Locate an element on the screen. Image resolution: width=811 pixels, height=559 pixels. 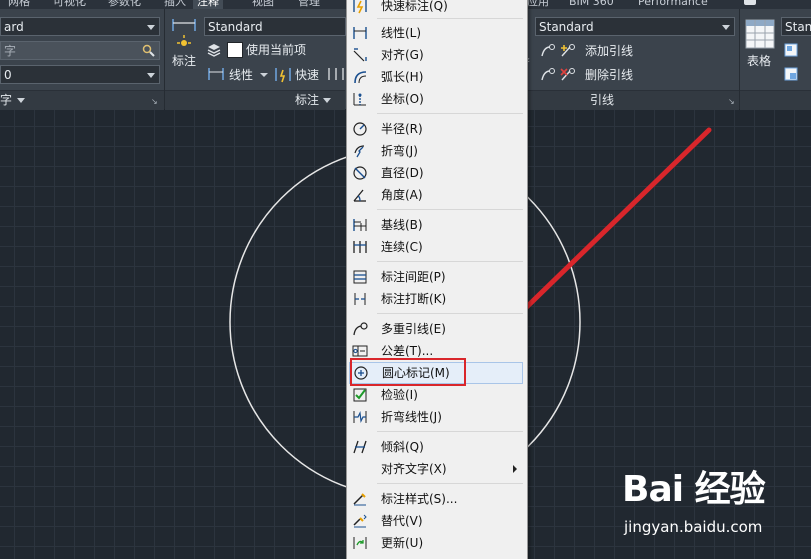
menu-item-jogged-linear: 折弯线性(J) is located at coordinates (436, 417).